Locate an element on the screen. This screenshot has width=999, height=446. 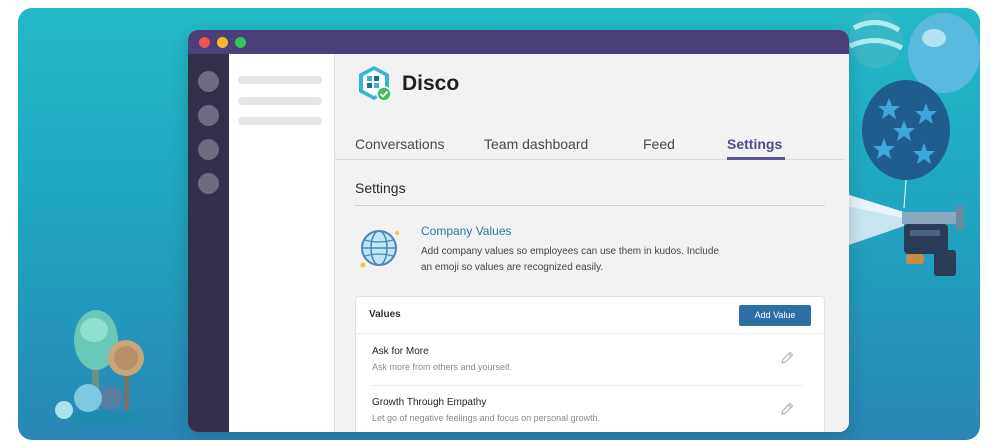
window-close-dot is located at coordinates (204, 42).